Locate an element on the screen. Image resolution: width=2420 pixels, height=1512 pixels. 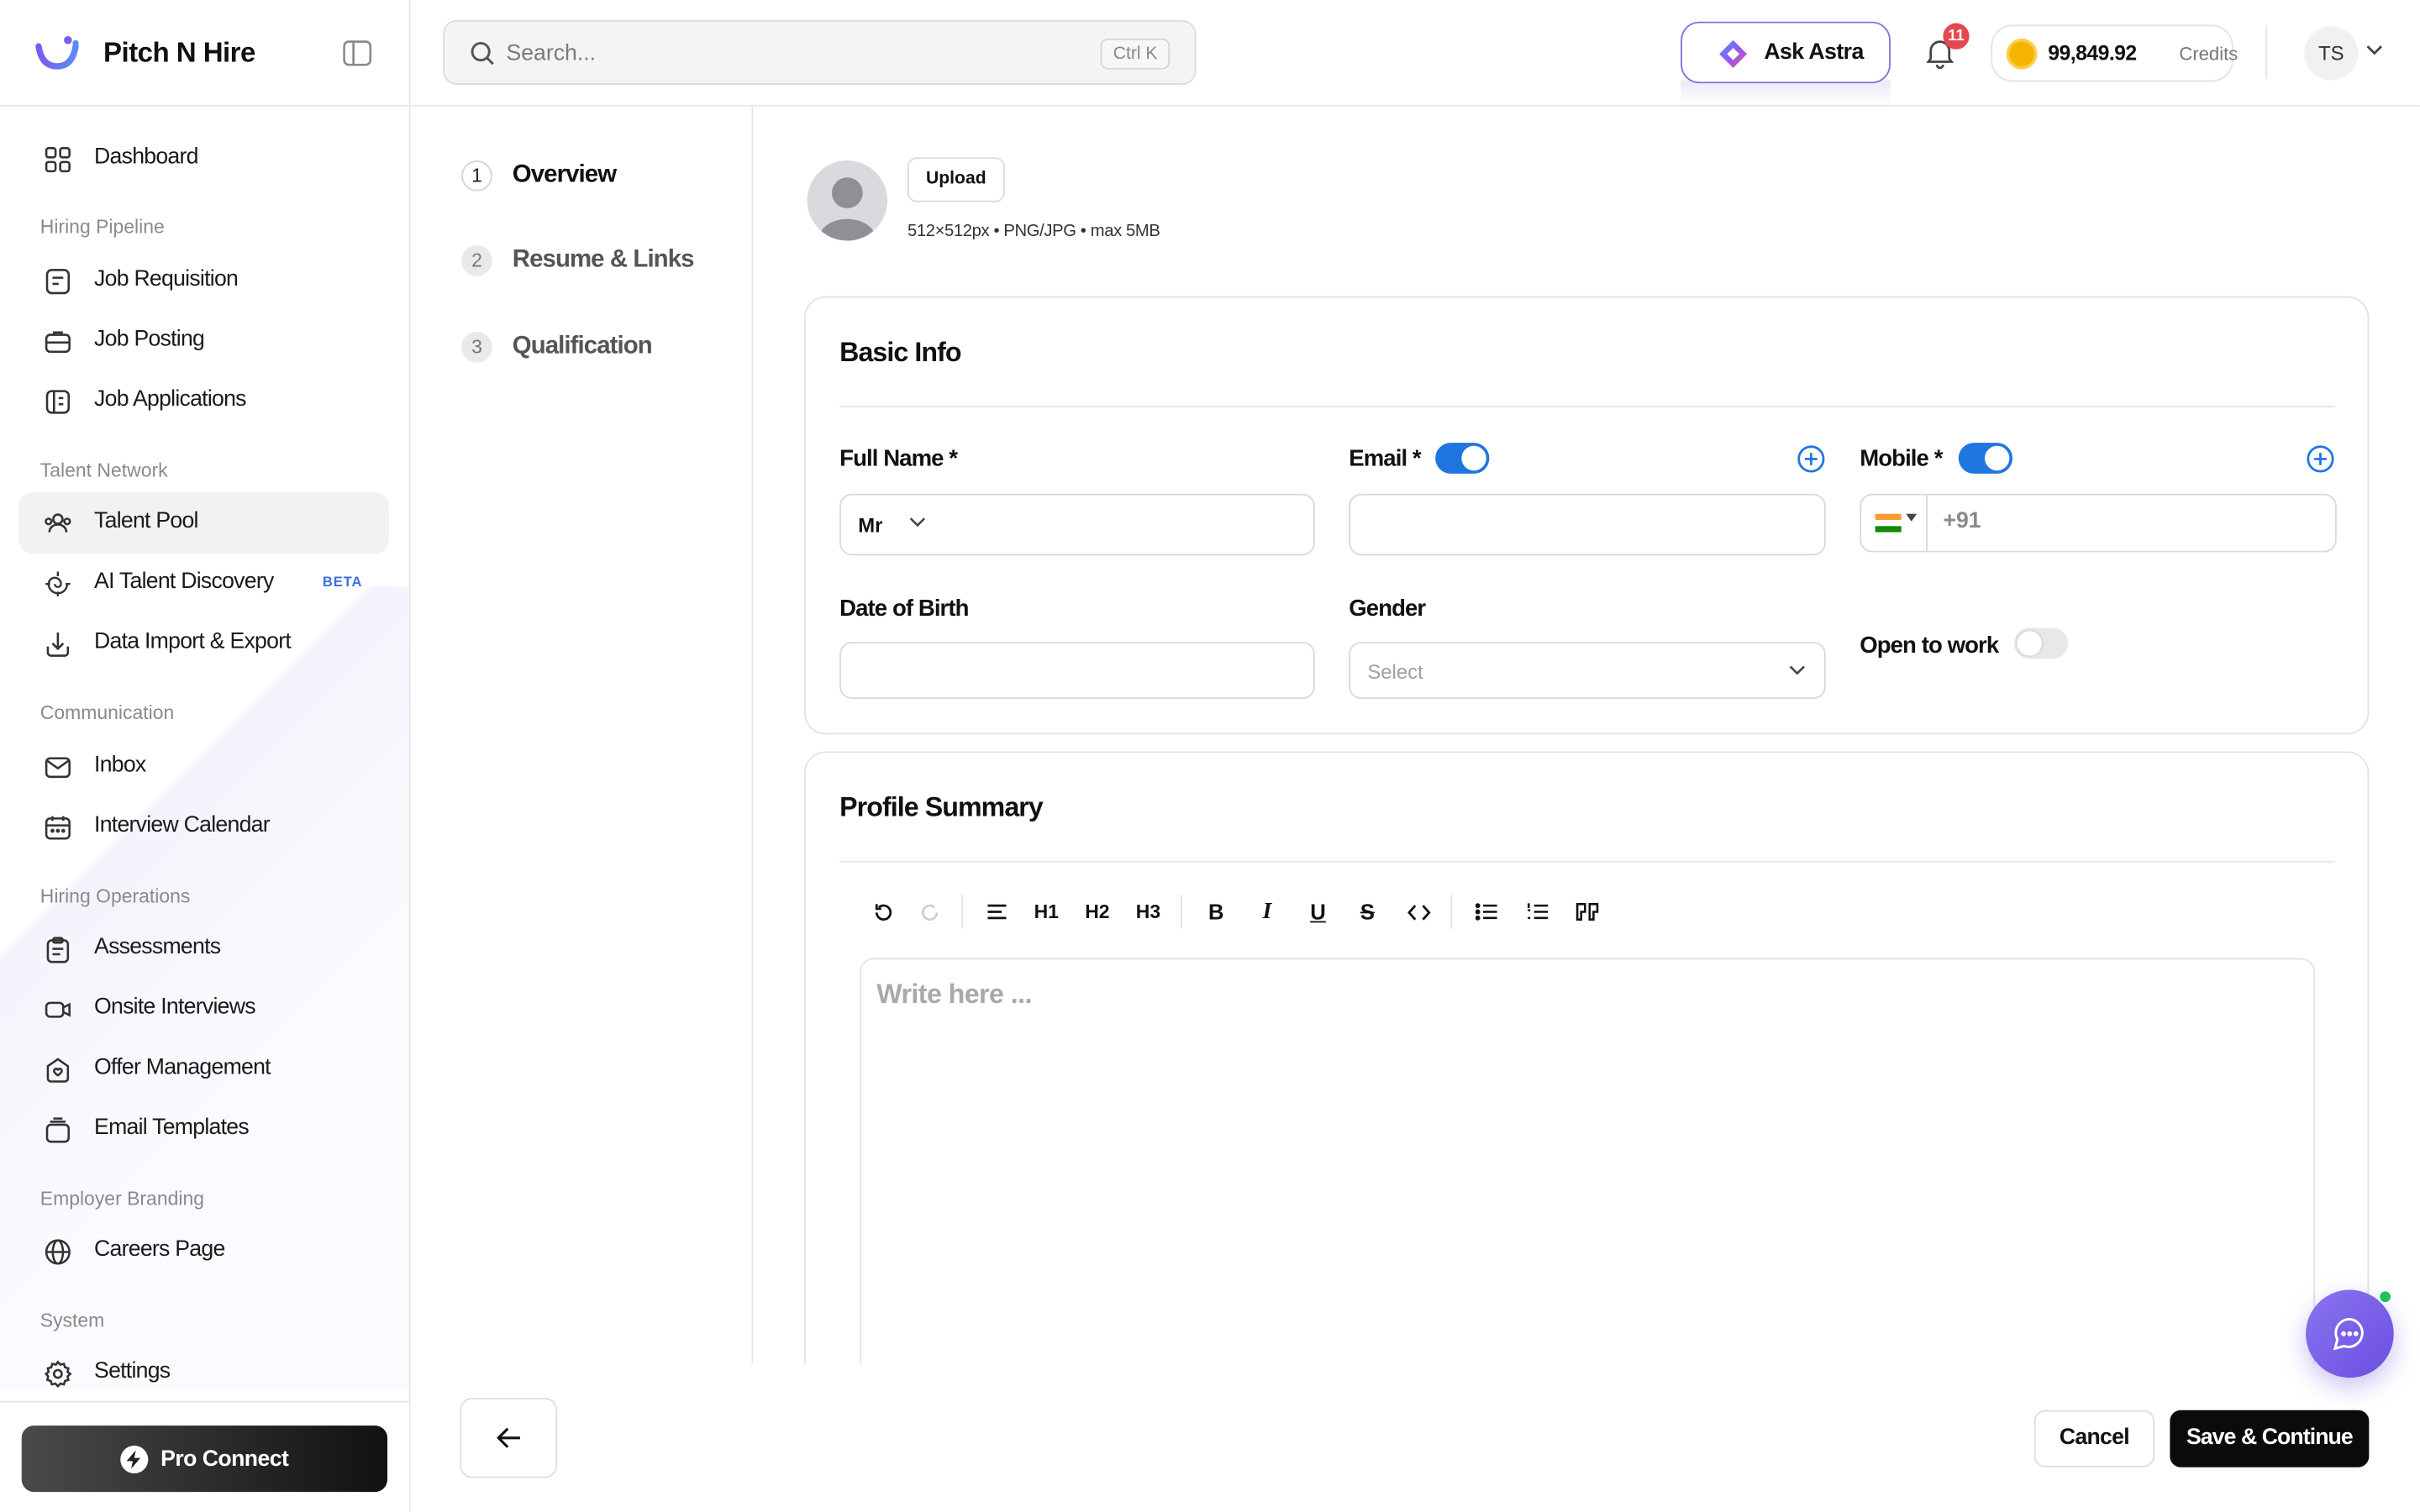
pitchnhire-logo-icon is located at coordinates (57, 52).